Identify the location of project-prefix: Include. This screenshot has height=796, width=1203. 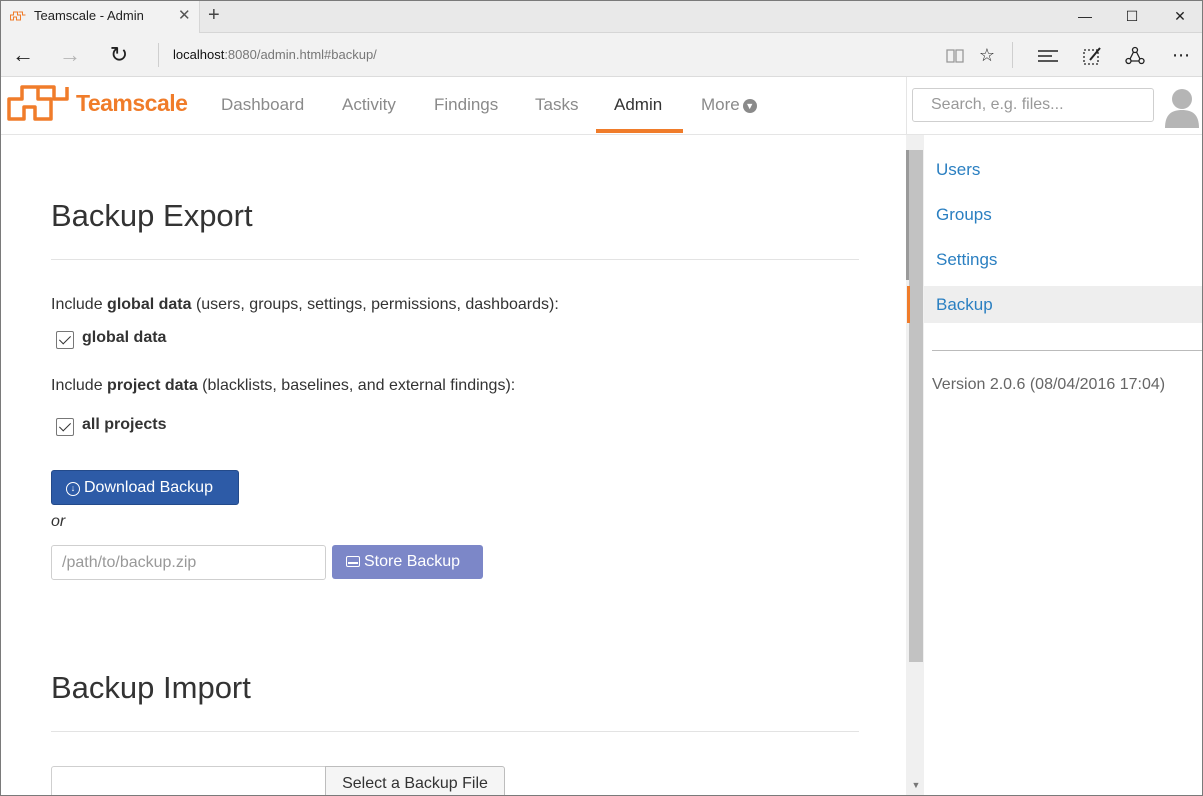
(79, 385).